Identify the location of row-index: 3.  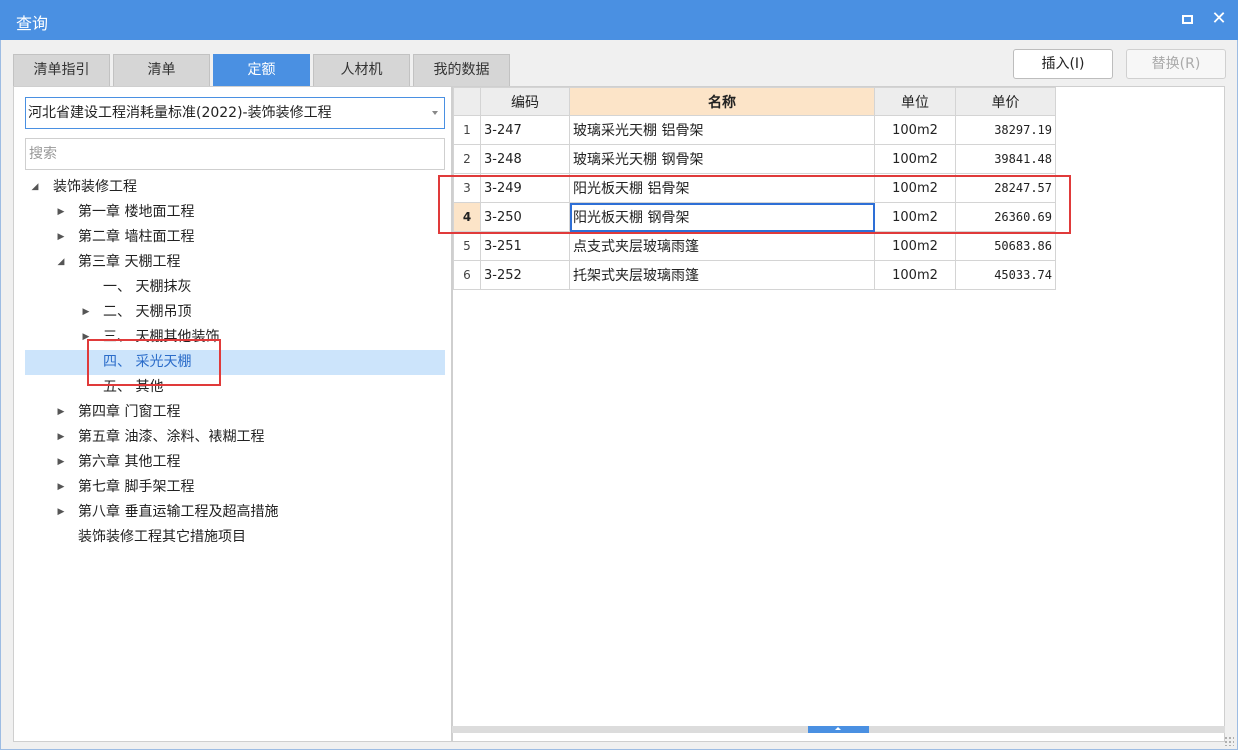
(467, 188).